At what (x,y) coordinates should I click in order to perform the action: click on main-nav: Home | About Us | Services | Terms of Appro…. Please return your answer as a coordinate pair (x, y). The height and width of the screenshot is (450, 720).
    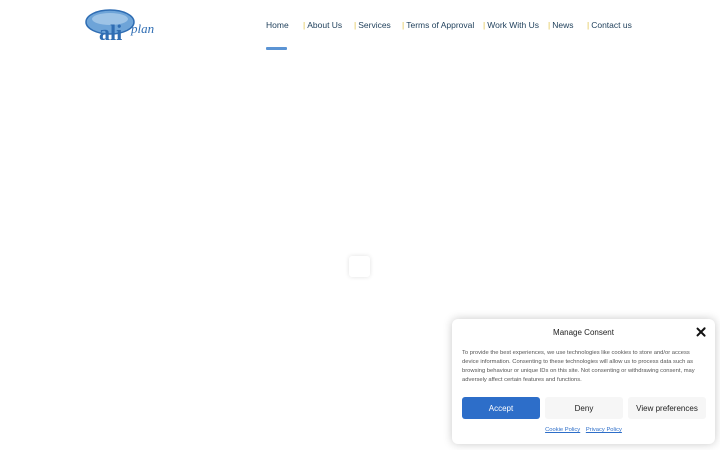
    Looking at the image, I should click on (360, 25).